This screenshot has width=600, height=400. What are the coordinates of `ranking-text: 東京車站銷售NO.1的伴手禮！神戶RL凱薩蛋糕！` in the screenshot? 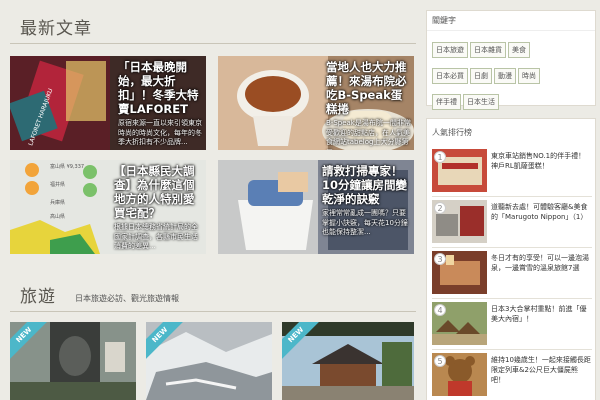 It's located at (538, 161).